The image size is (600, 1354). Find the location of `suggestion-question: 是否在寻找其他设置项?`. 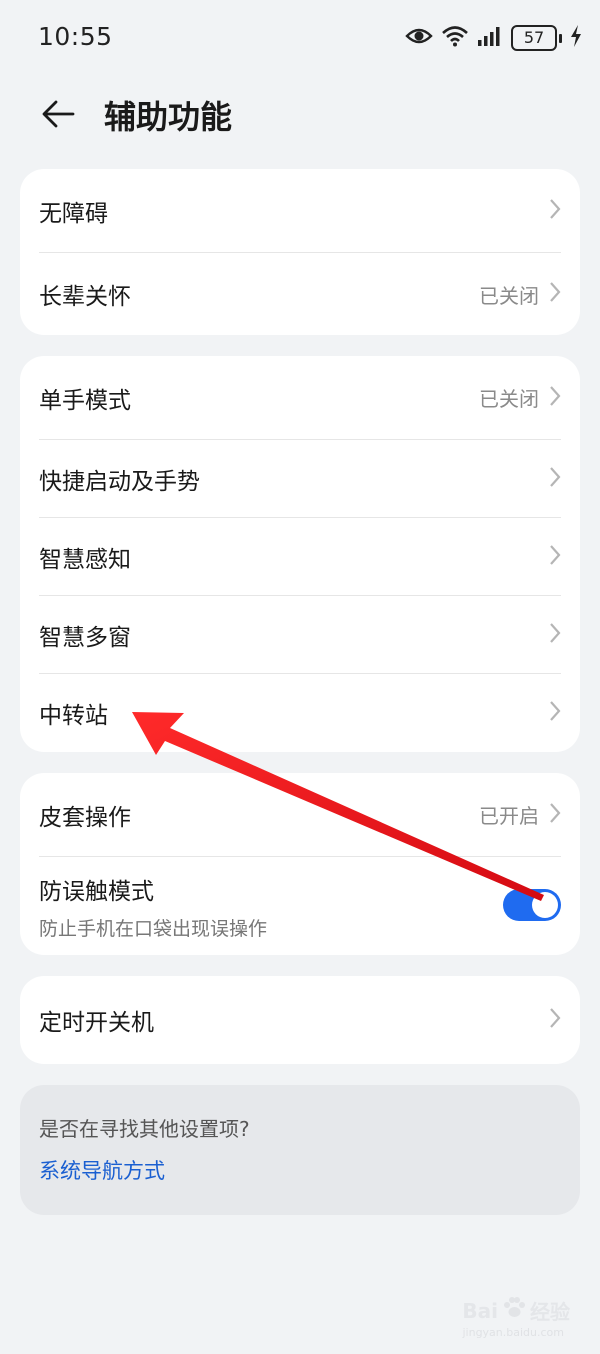

suggestion-question: 是否在寻找其他设置项? is located at coordinates (144, 1129).